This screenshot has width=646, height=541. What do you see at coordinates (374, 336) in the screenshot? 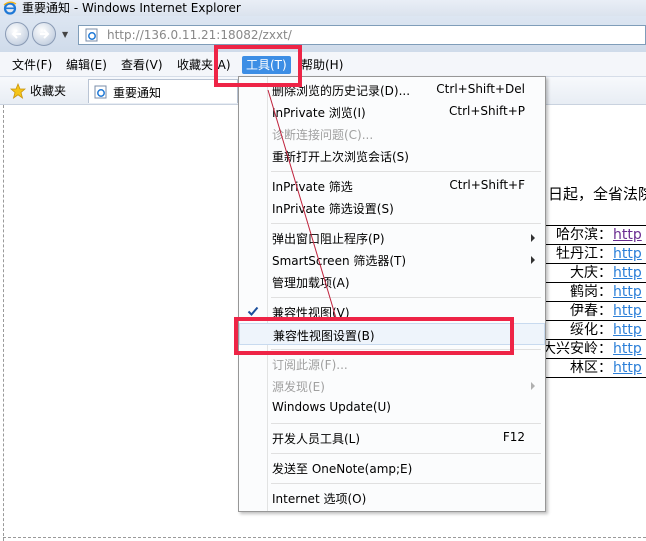
I see `highlight-box-compat-settings` at bounding box center [374, 336].